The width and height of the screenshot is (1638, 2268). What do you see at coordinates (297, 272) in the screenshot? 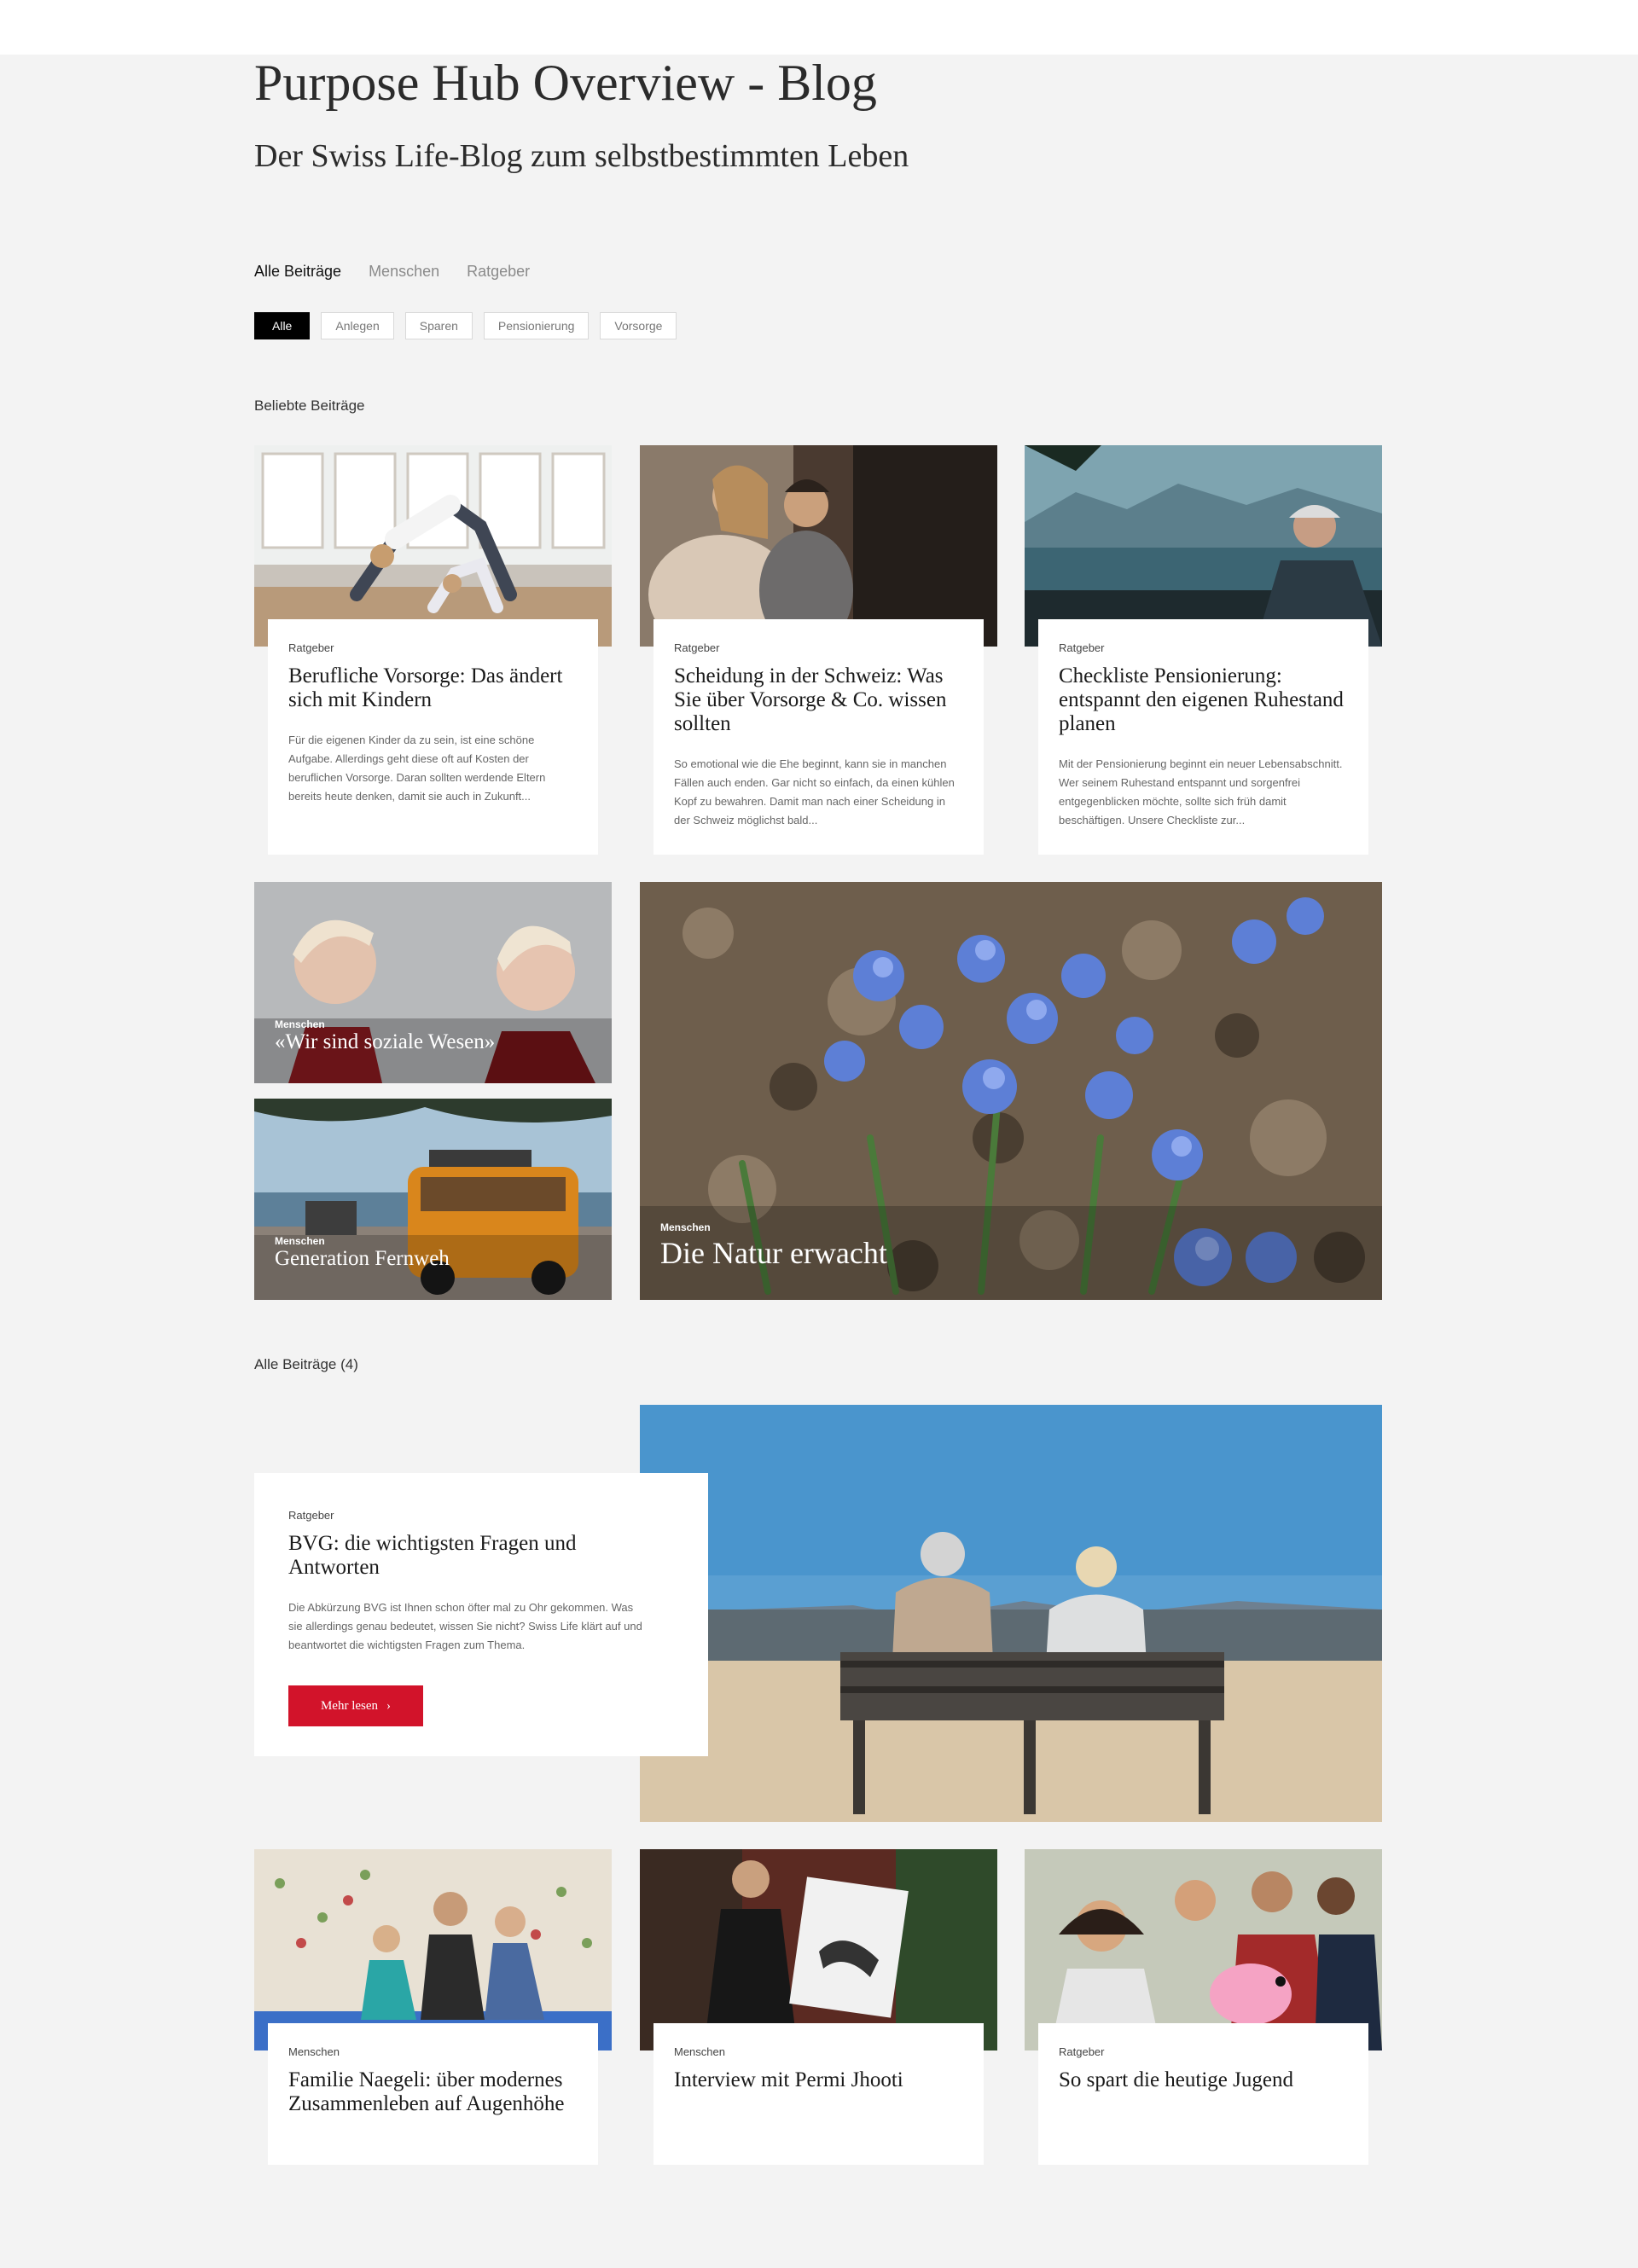
I see `tab-all-posts: Alle Beiträge` at bounding box center [297, 272].